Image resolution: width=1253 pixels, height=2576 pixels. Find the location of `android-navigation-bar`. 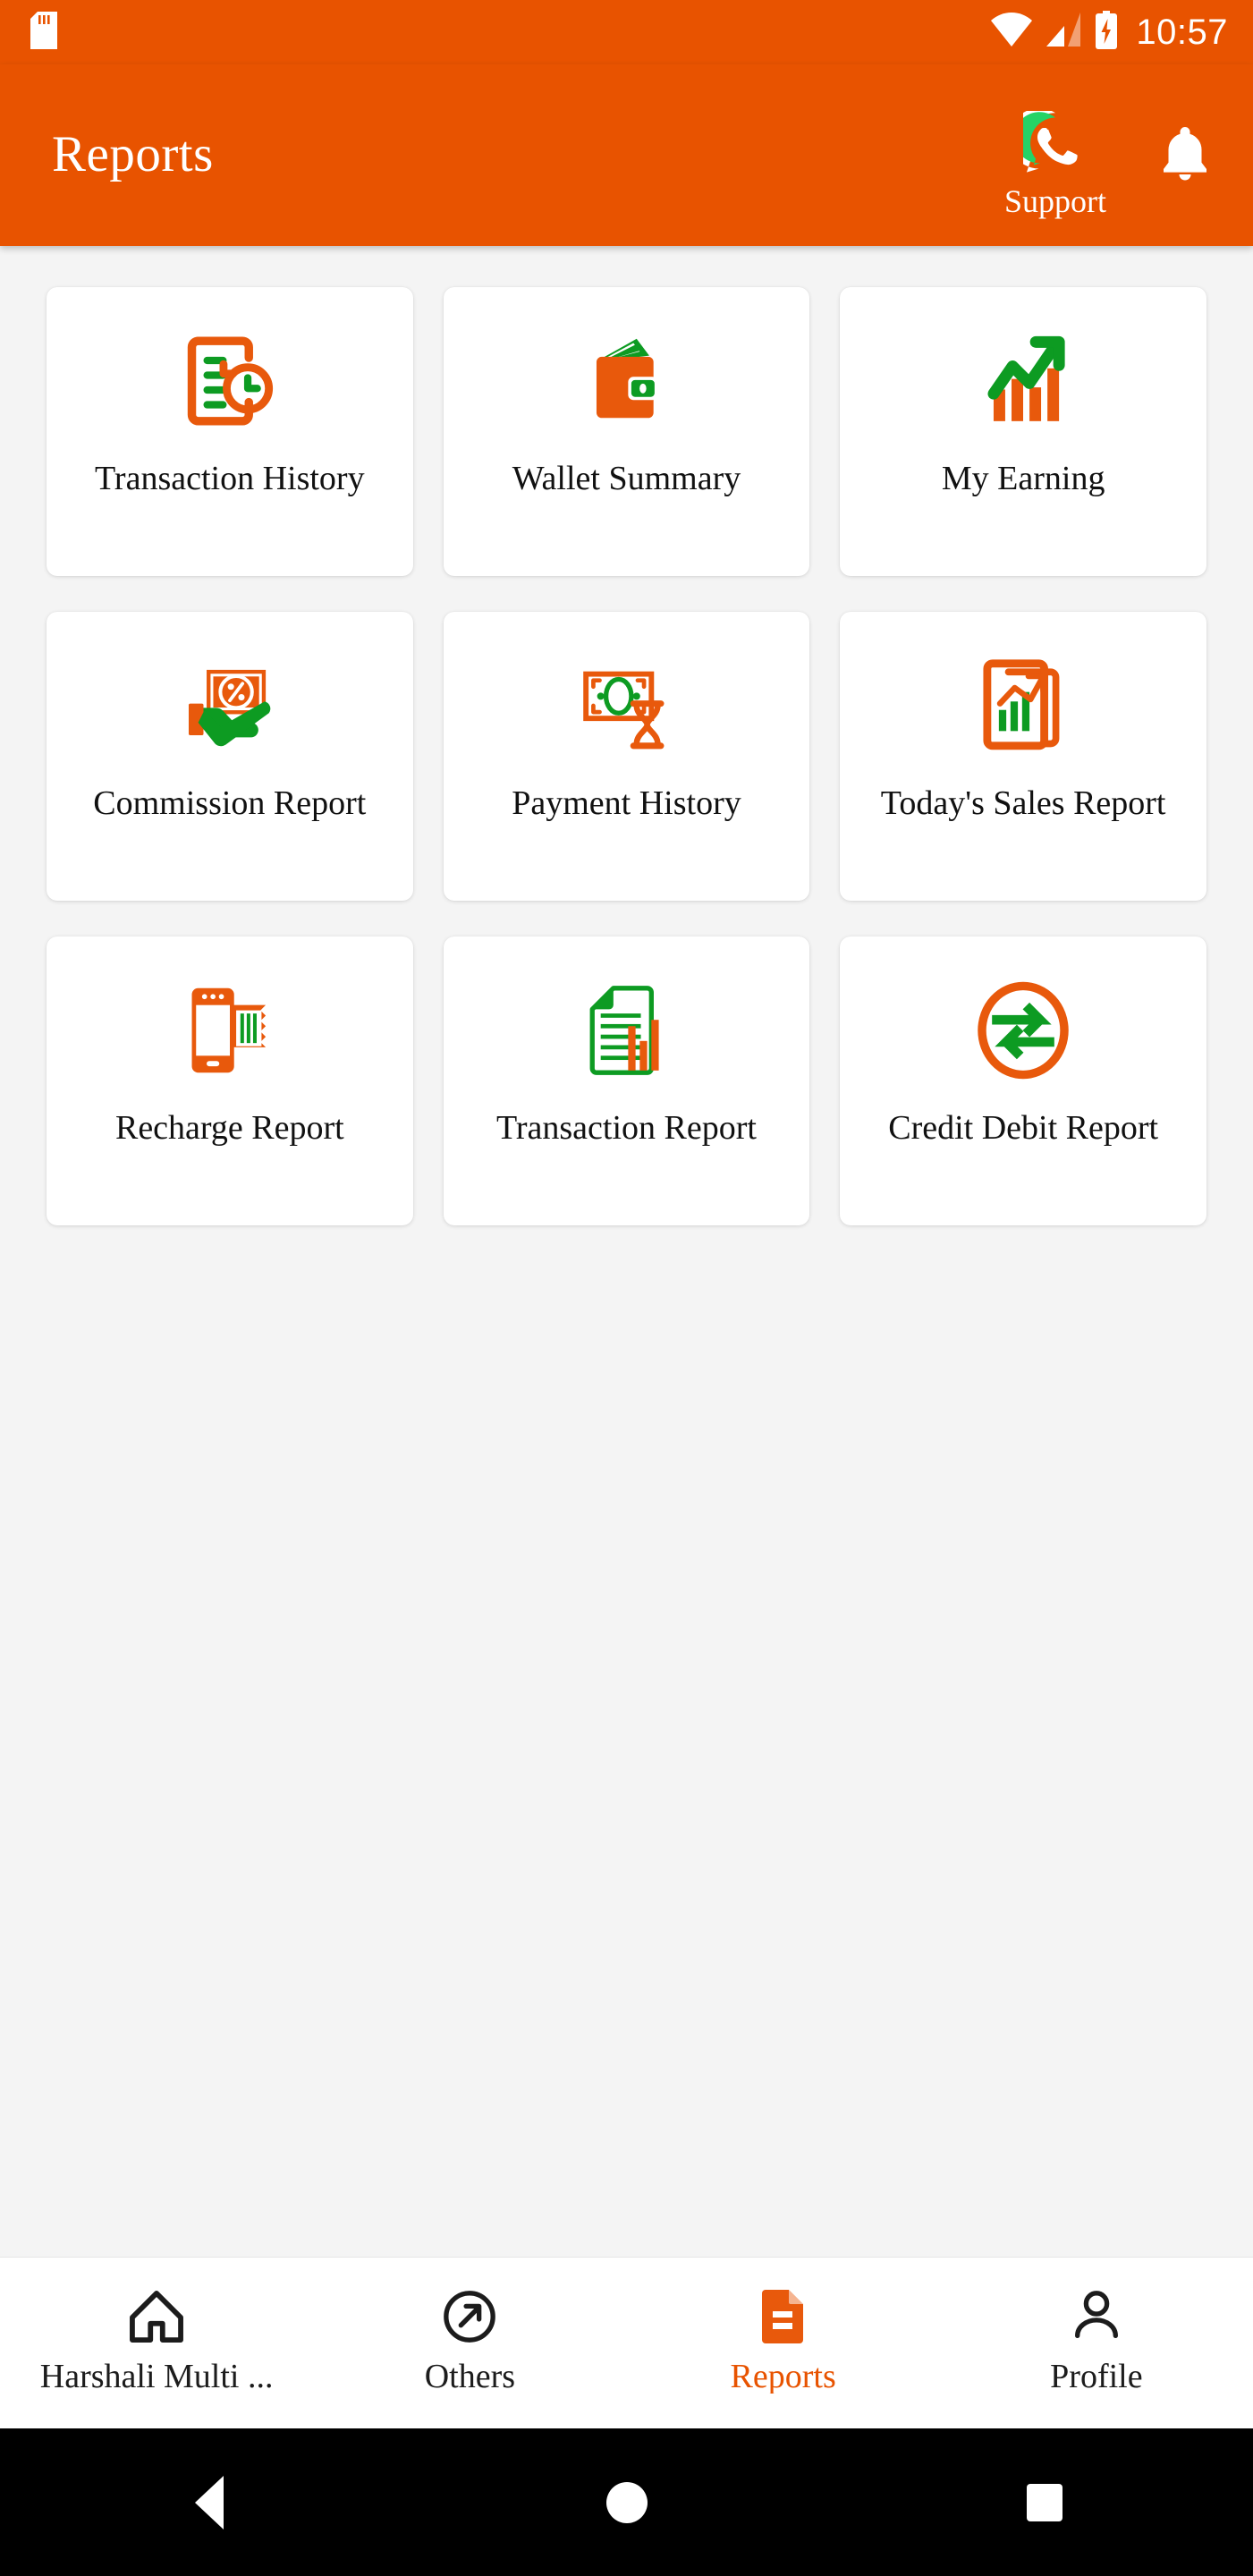

android-navigation-bar is located at coordinates (626, 2502).